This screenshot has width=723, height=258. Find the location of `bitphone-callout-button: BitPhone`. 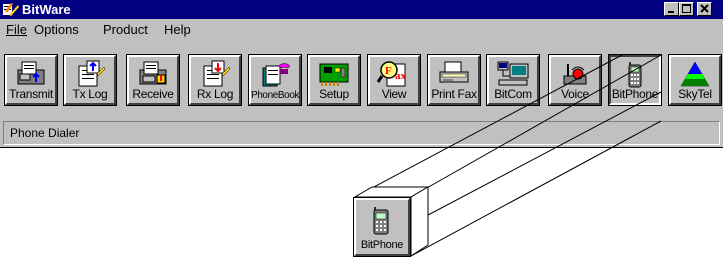

bitphone-callout-button: BitPhone is located at coordinates (382, 227).